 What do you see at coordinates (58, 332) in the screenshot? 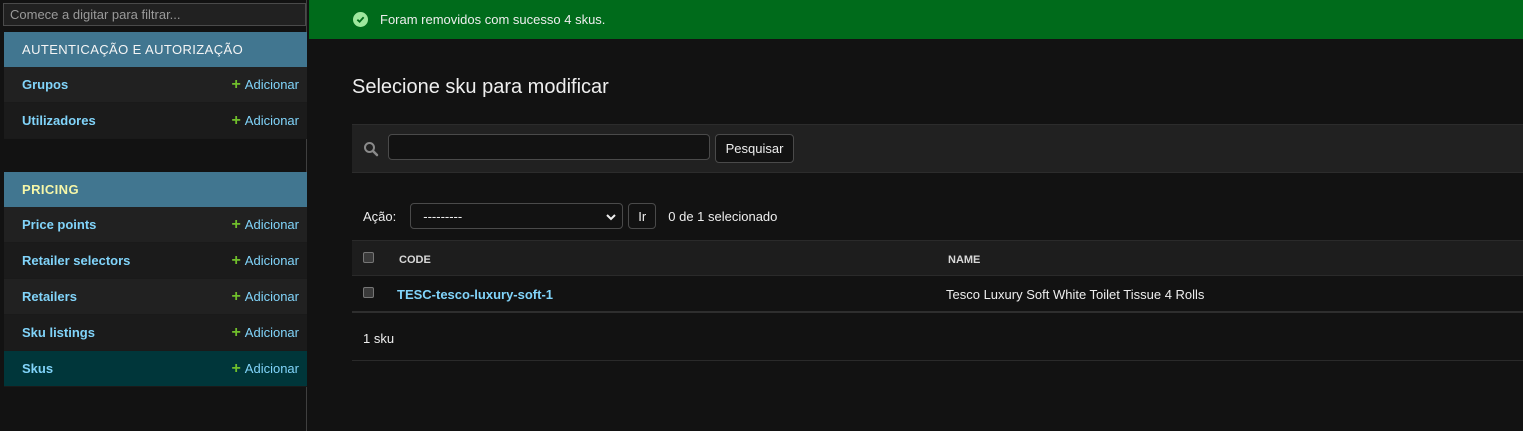
I see `sidebar-item-label: Sku listings` at bounding box center [58, 332].